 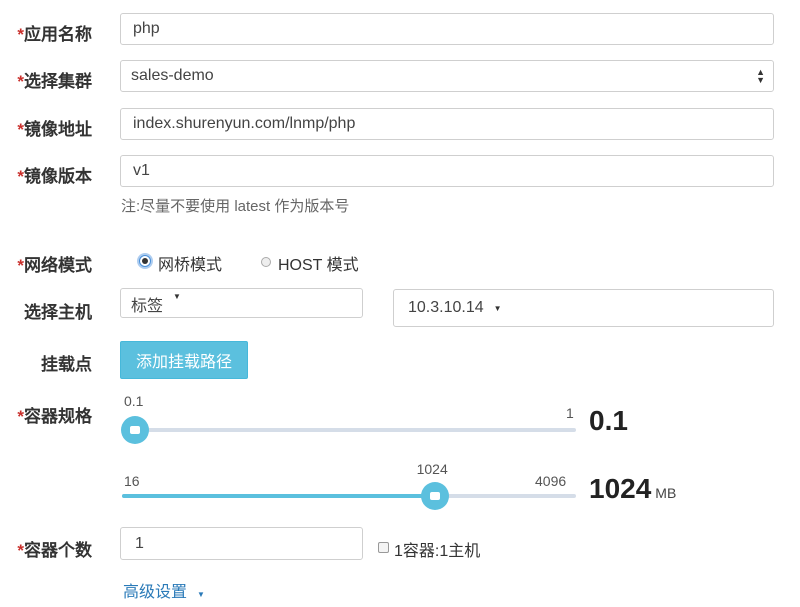 What do you see at coordinates (434, 496) in the screenshot?
I see `mem-slider-handle` at bounding box center [434, 496].